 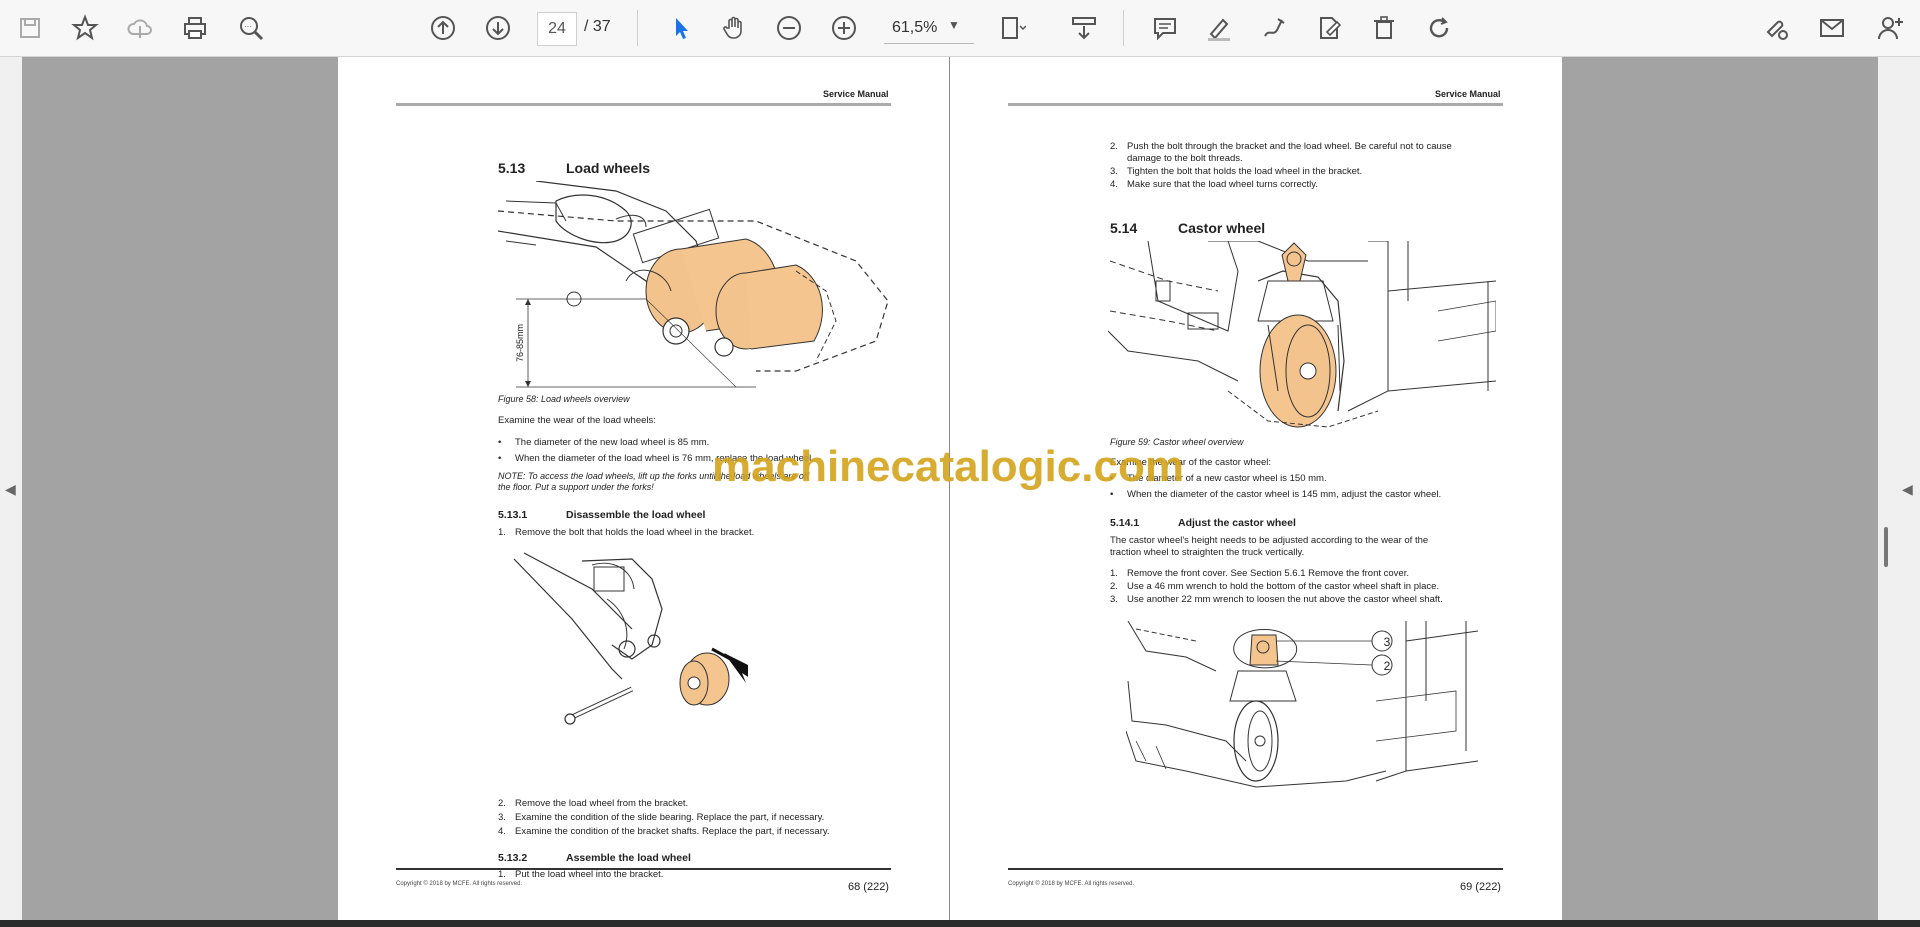 I want to click on adjust-castor-figure, so click(x=1302, y=704).